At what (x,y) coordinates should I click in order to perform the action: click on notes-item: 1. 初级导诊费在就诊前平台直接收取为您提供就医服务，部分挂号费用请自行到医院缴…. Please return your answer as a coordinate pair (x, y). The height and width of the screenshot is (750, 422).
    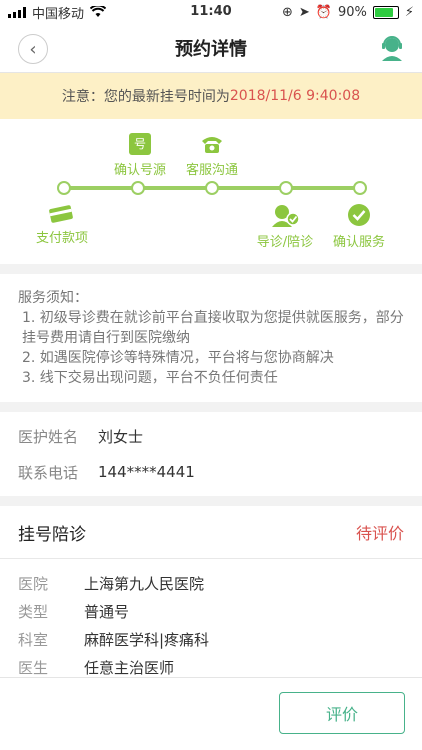
    Looking at the image, I should click on (213, 328).